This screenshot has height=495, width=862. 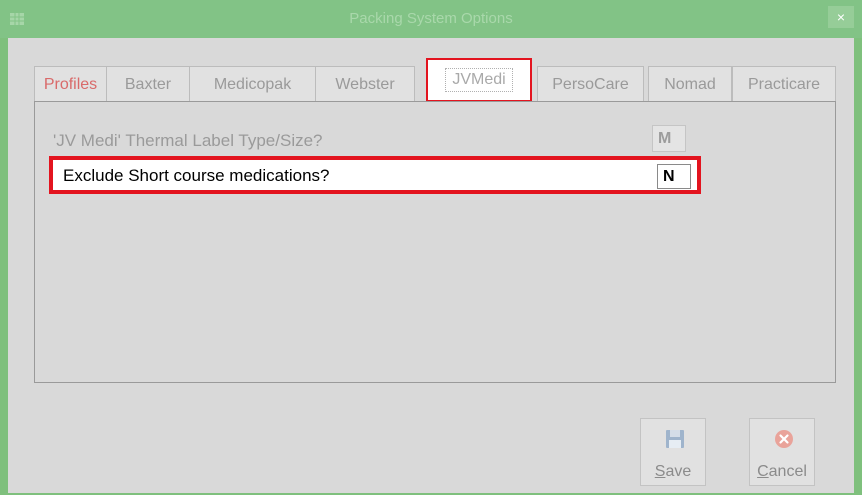 I want to click on tab-webster: Webster, so click(x=365, y=84).